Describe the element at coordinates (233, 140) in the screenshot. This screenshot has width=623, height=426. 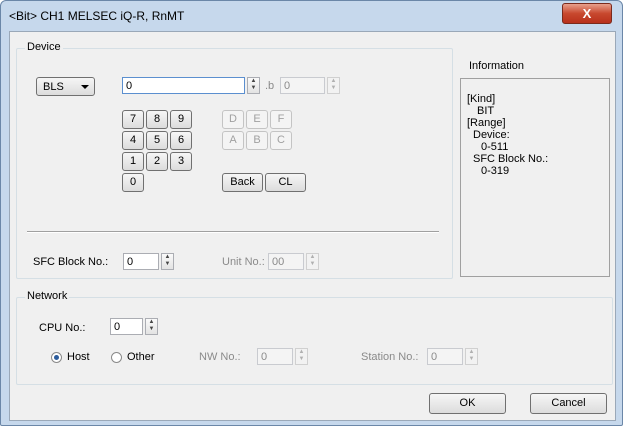
I see `key-a-button: A` at that location.